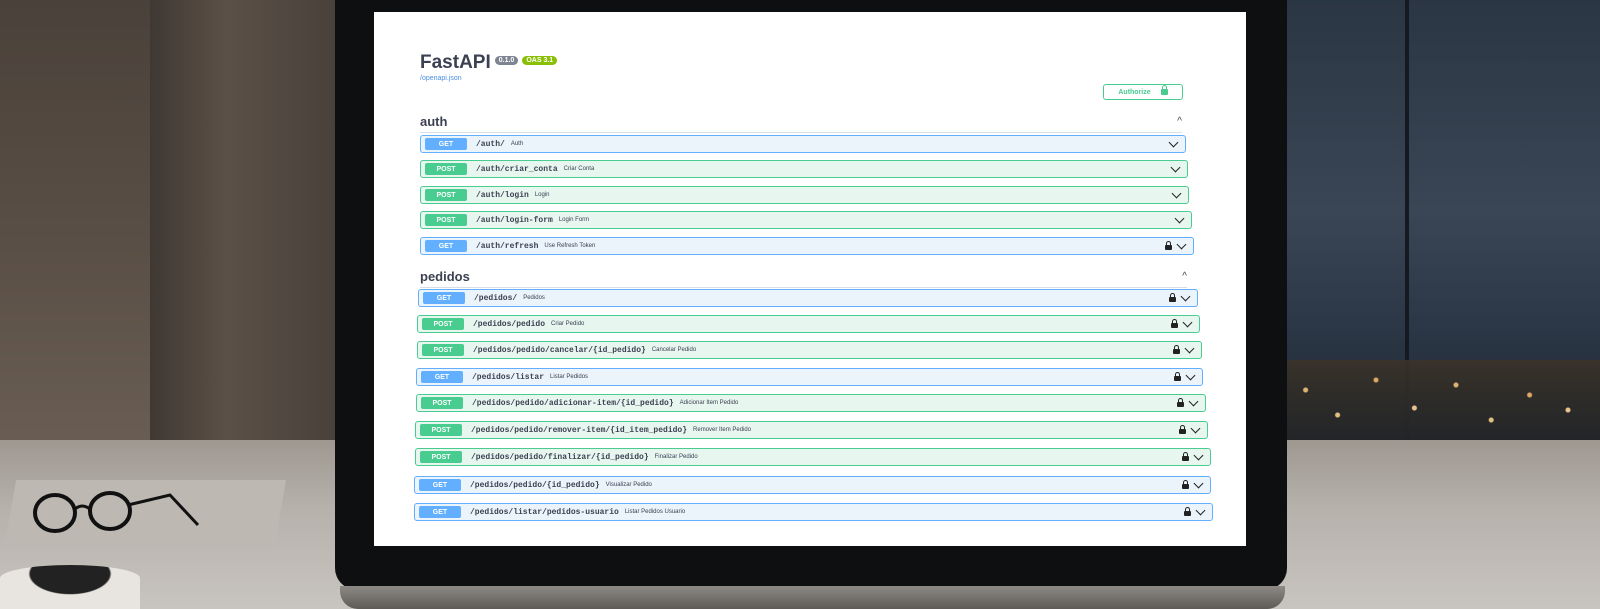 The height and width of the screenshot is (609, 1600). I want to click on operation-summary: Listar Pedidos Usuario, so click(655, 512).